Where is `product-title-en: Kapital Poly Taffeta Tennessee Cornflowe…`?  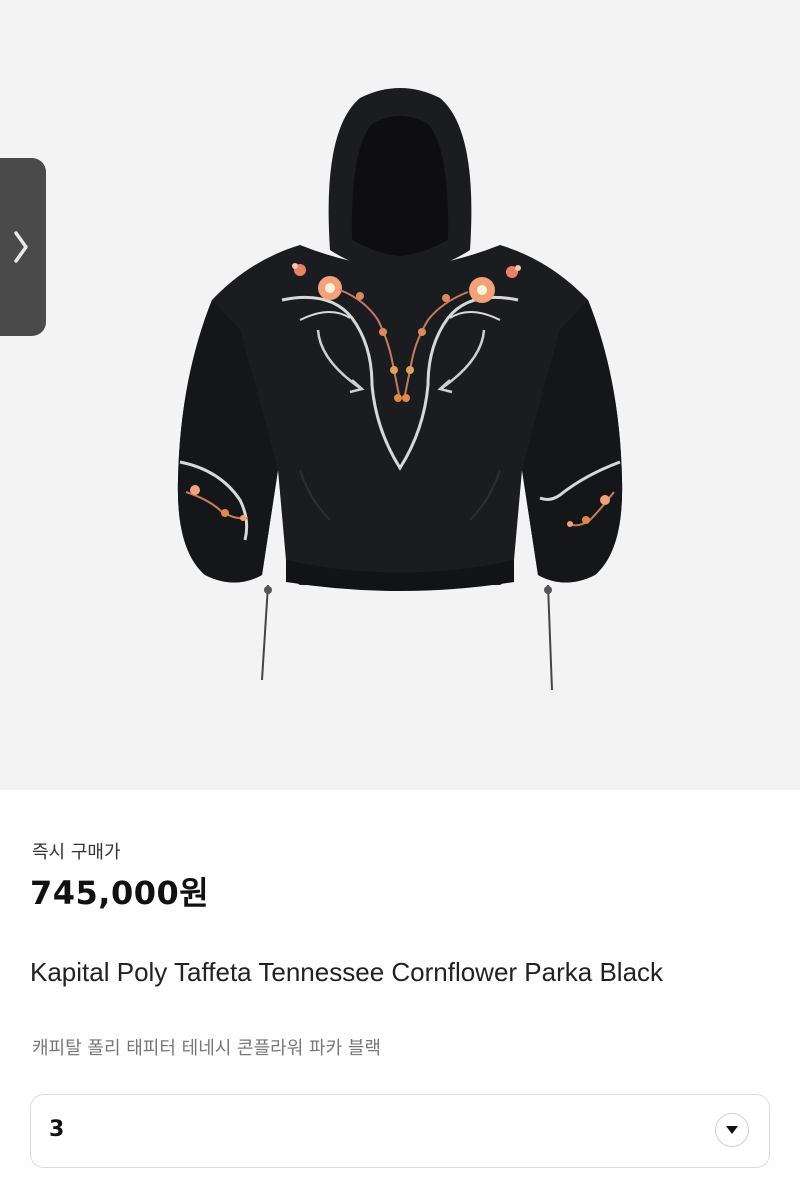 product-title-en: Kapital Poly Taffeta Tennessee Cornflowe… is located at coordinates (347, 972).